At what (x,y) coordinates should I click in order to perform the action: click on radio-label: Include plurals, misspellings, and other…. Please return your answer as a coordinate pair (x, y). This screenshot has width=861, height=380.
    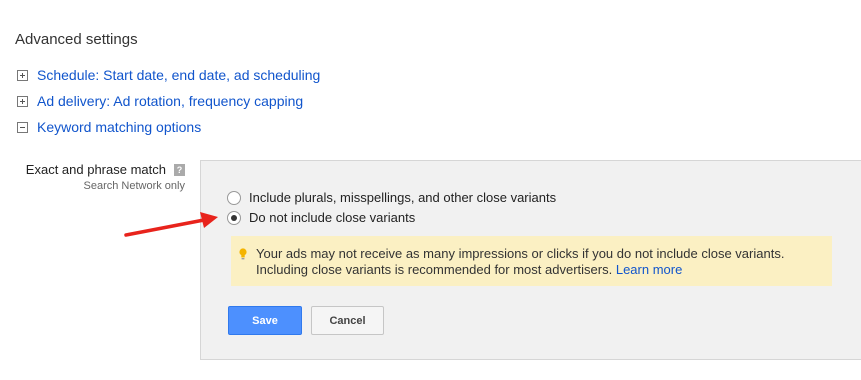
    Looking at the image, I should click on (402, 197).